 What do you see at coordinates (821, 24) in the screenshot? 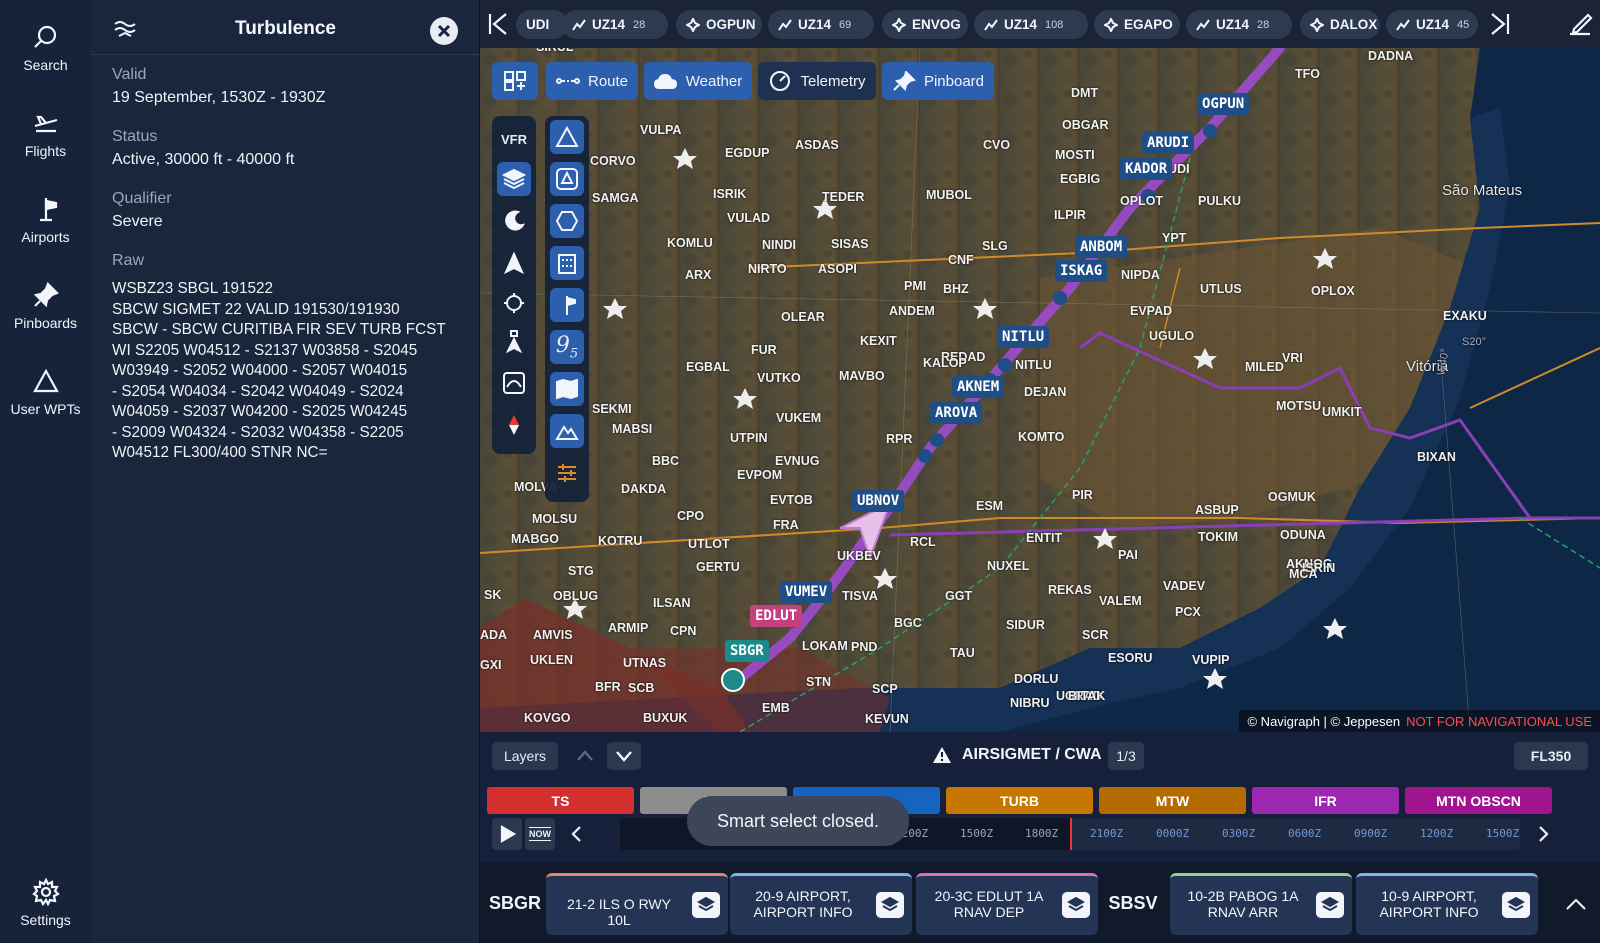
I see `route-airway-chip: UZ14 69` at bounding box center [821, 24].